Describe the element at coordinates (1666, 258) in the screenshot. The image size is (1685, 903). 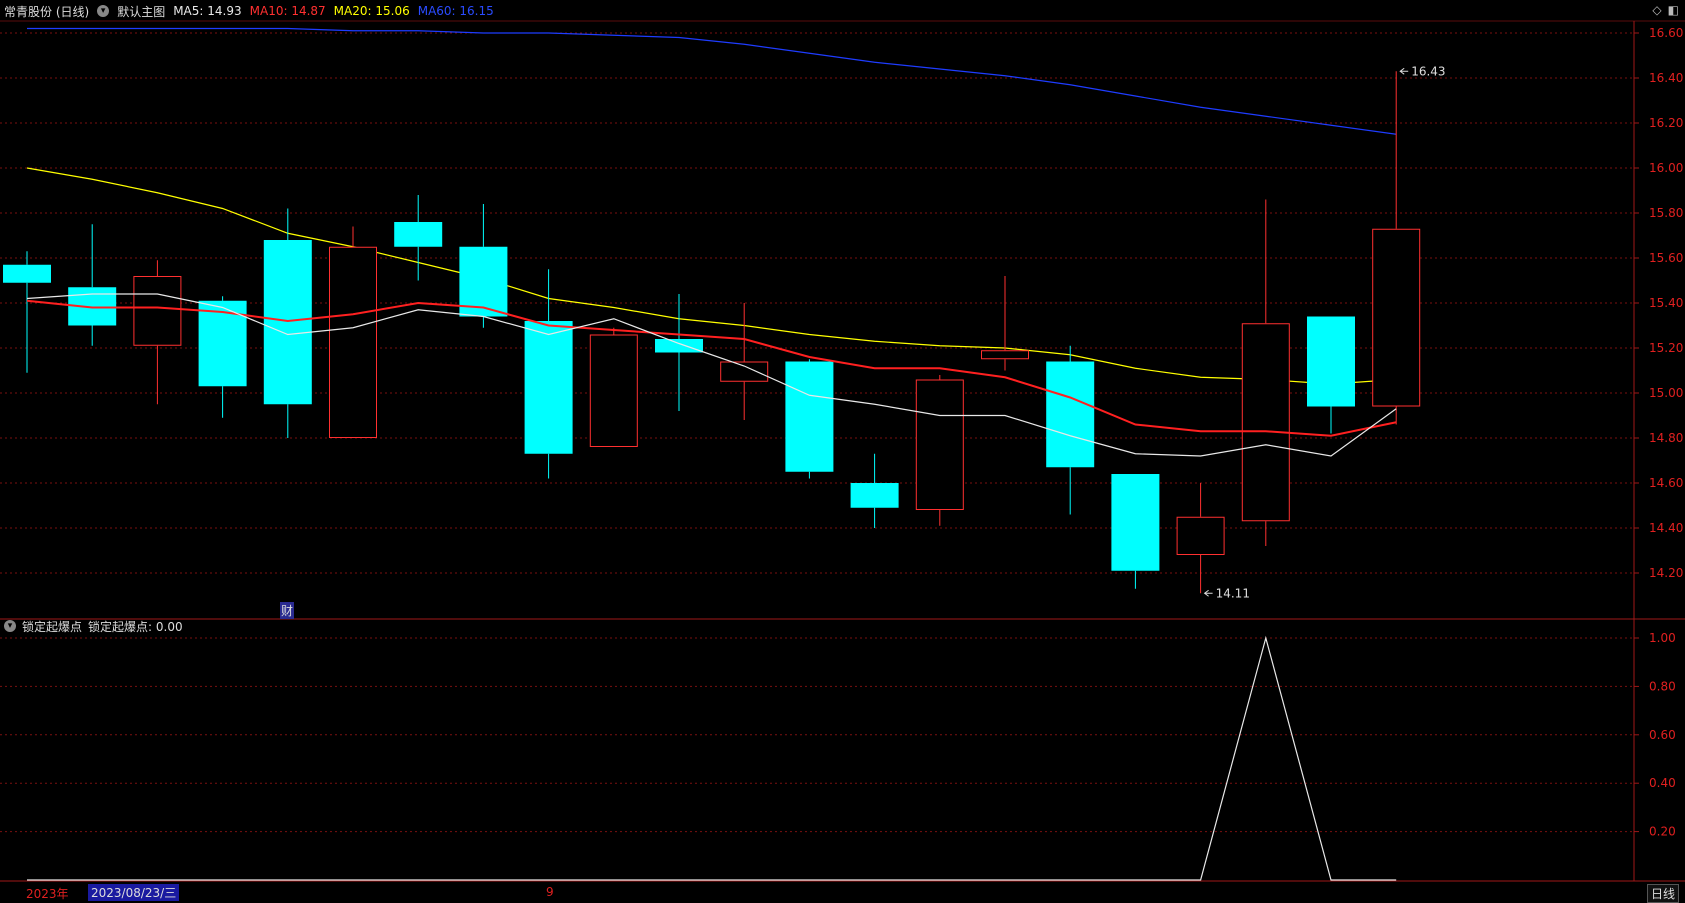
I see `y-tick-label: 15.60` at that location.